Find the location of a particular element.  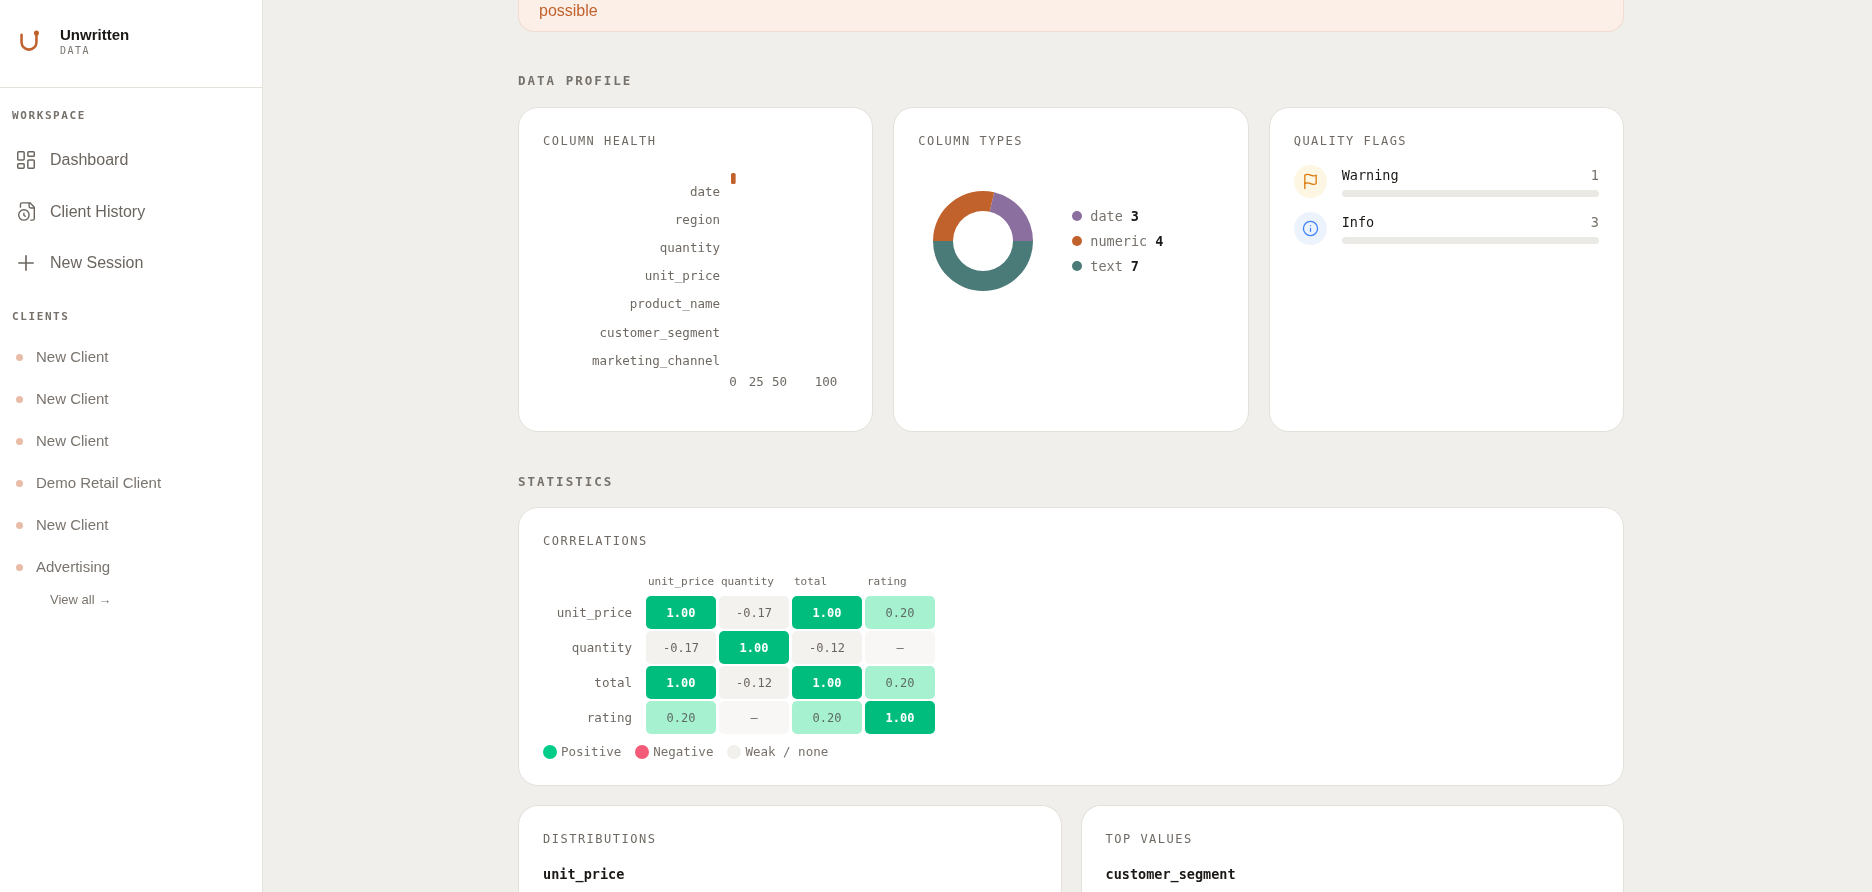

legend-label: Weak / none is located at coordinates (787, 752).